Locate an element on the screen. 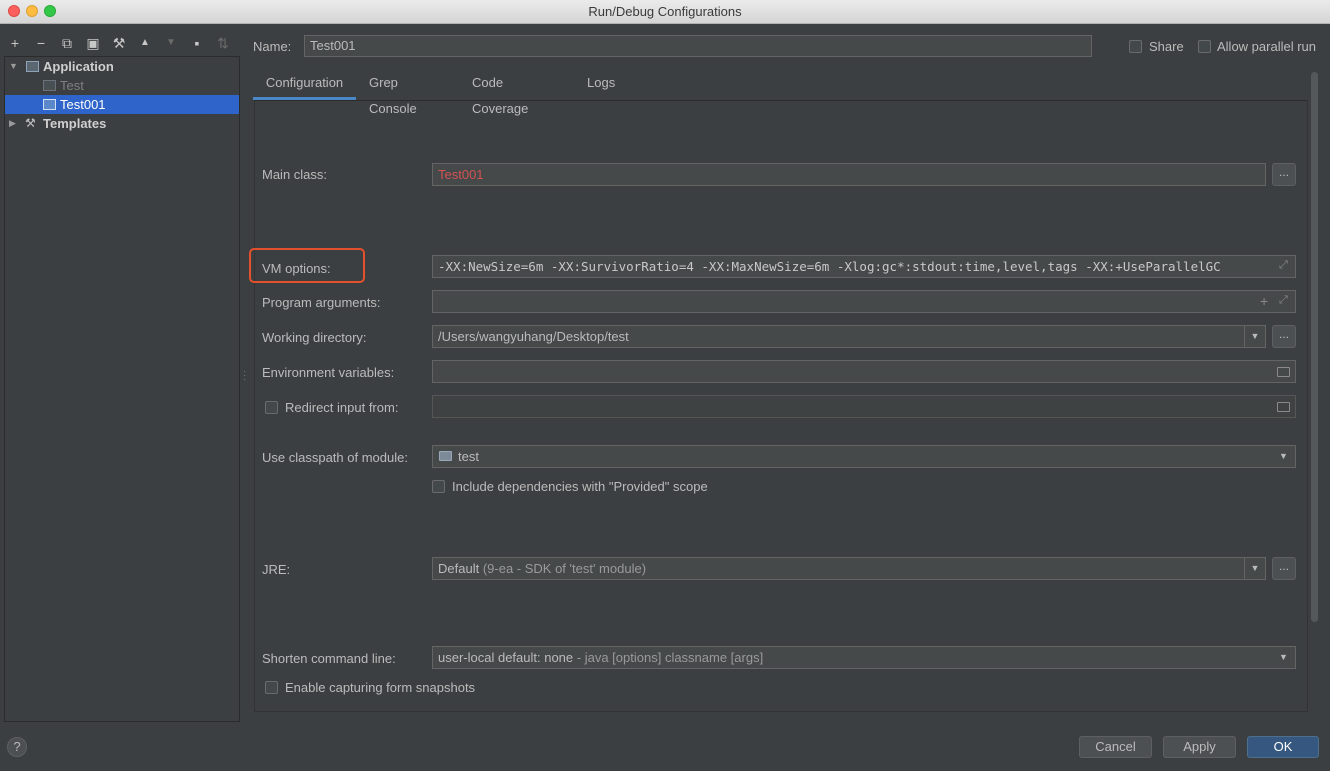 The image size is (1330, 771). ok-button: OK is located at coordinates (1283, 747).